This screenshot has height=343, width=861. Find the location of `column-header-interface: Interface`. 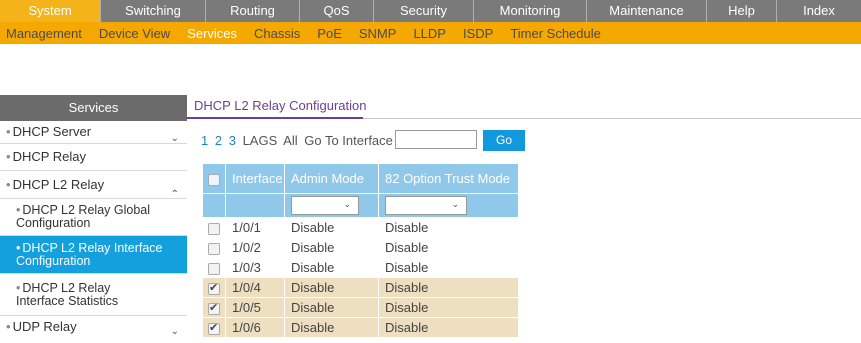

column-header-interface: Interface is located at coordinates (255, 178).